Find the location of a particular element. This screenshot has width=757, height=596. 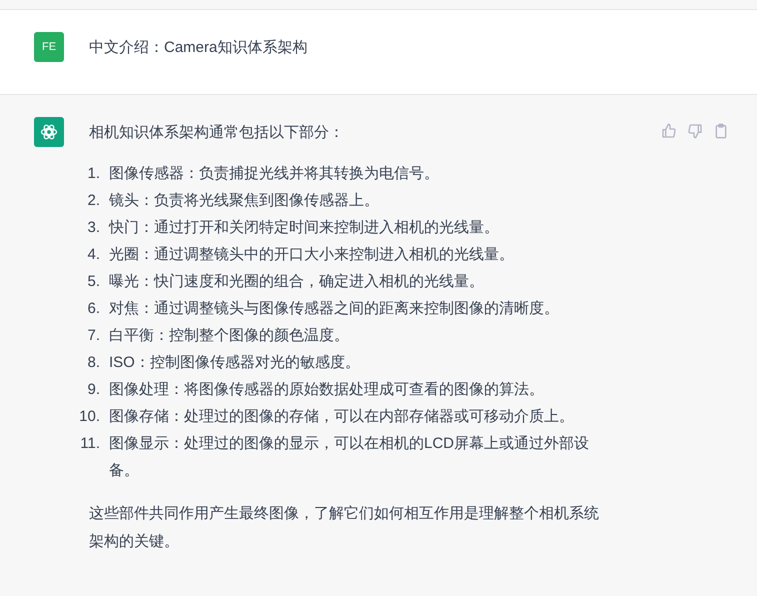

list-item-text: 白平衡：控制整个图像的颜色温度。 is located at coordinates (229, 336).